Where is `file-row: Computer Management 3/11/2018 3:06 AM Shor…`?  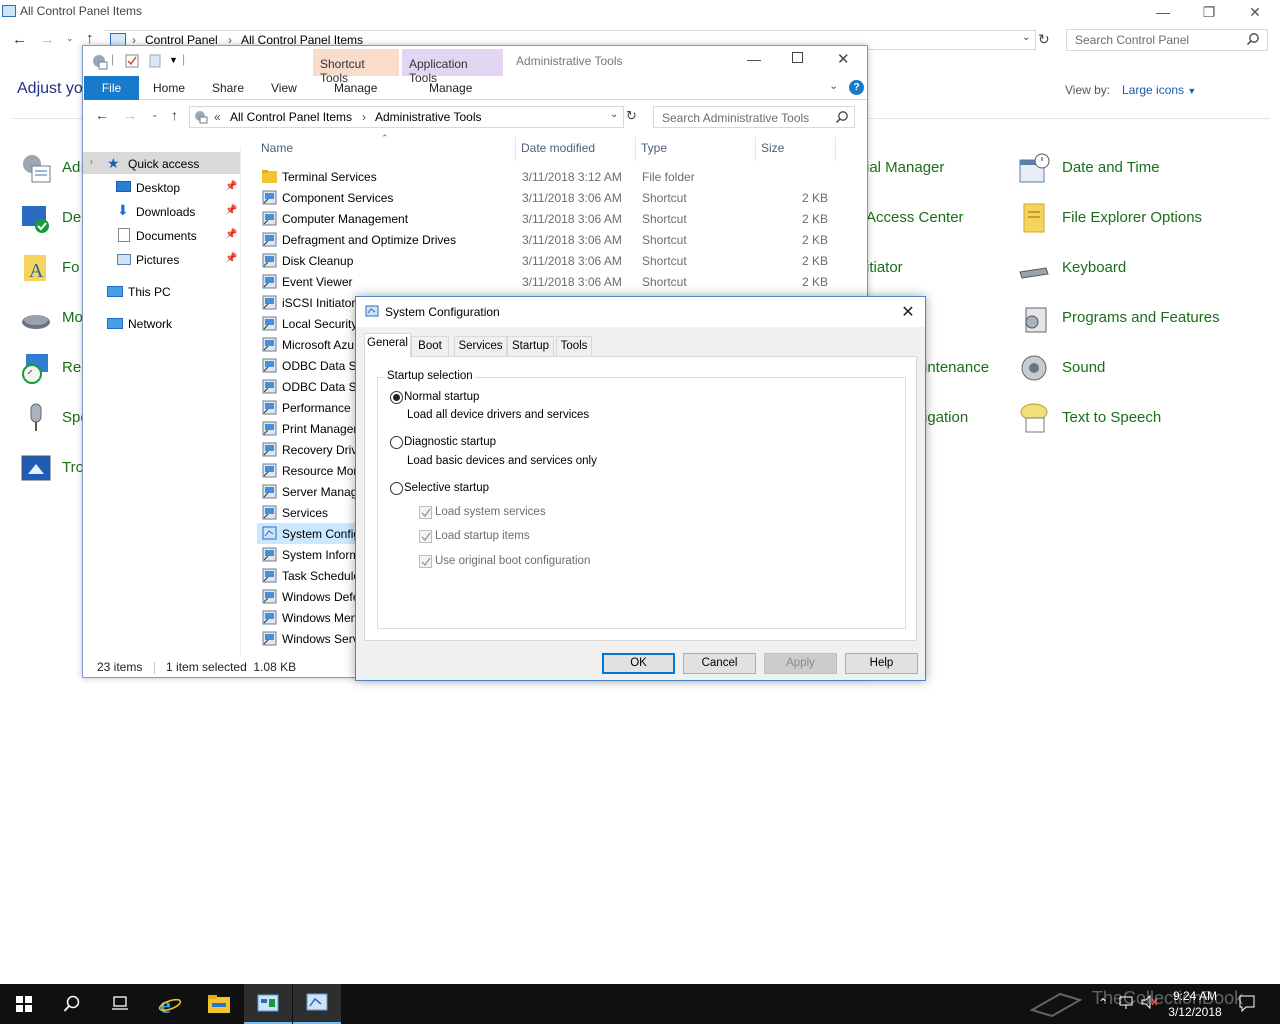
file-row: Computer Management 3/11/2018 3:06 AM Shor… is located at coordinates (547, 218).